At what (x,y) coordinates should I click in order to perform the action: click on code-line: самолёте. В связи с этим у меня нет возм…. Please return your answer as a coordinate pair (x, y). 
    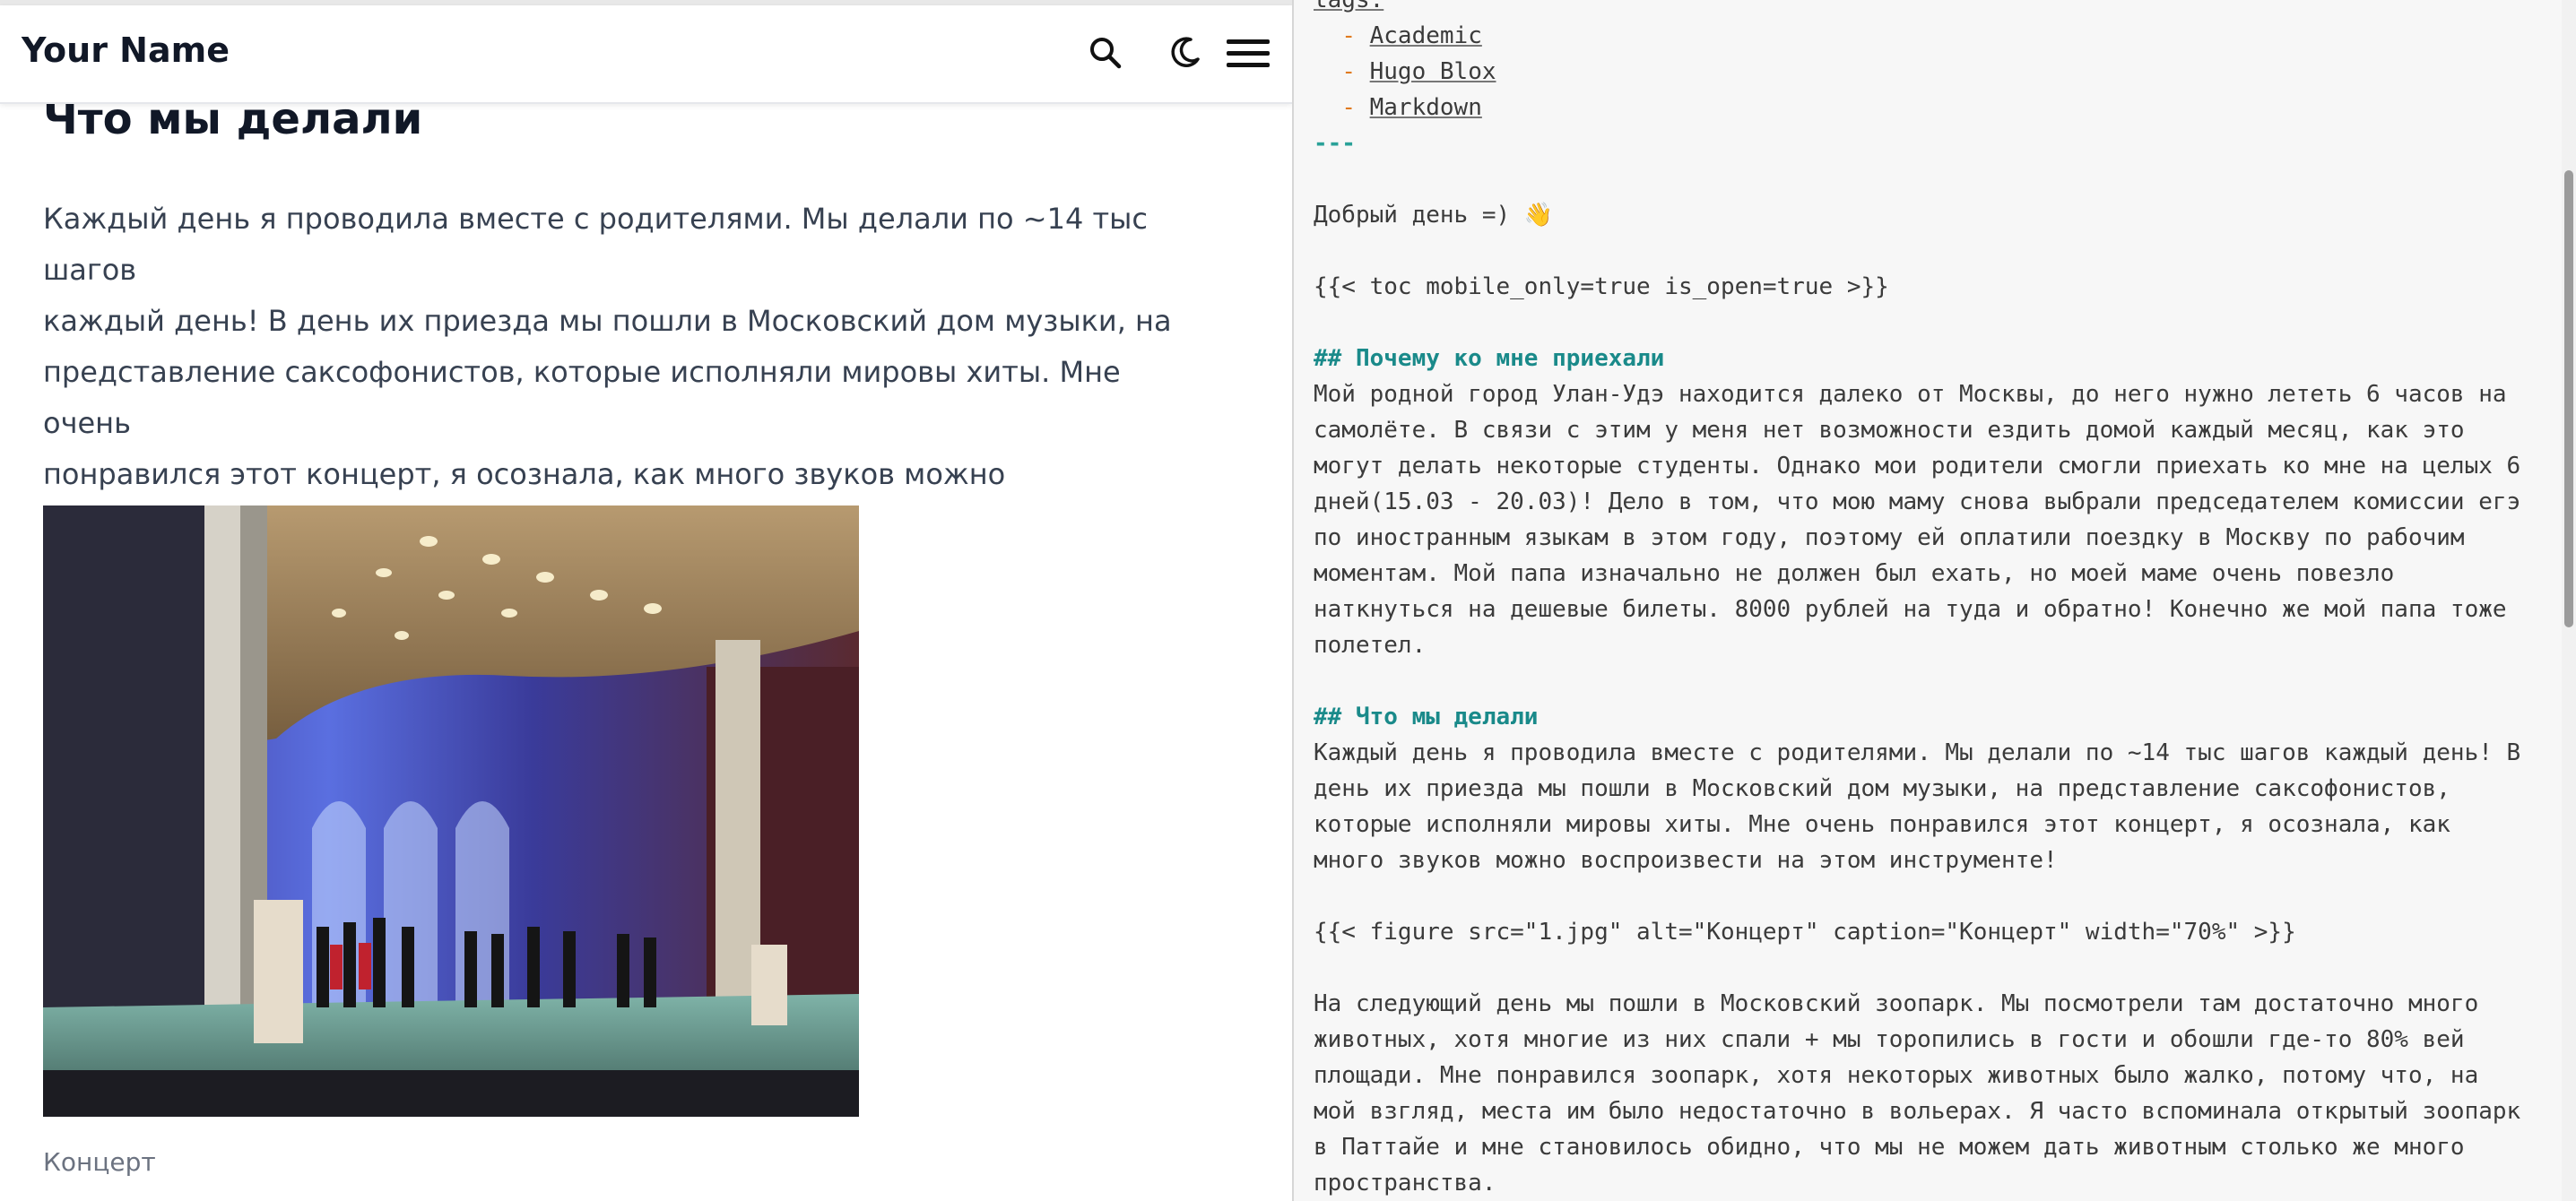
    Looking at the image, I should click on (1889, 430).